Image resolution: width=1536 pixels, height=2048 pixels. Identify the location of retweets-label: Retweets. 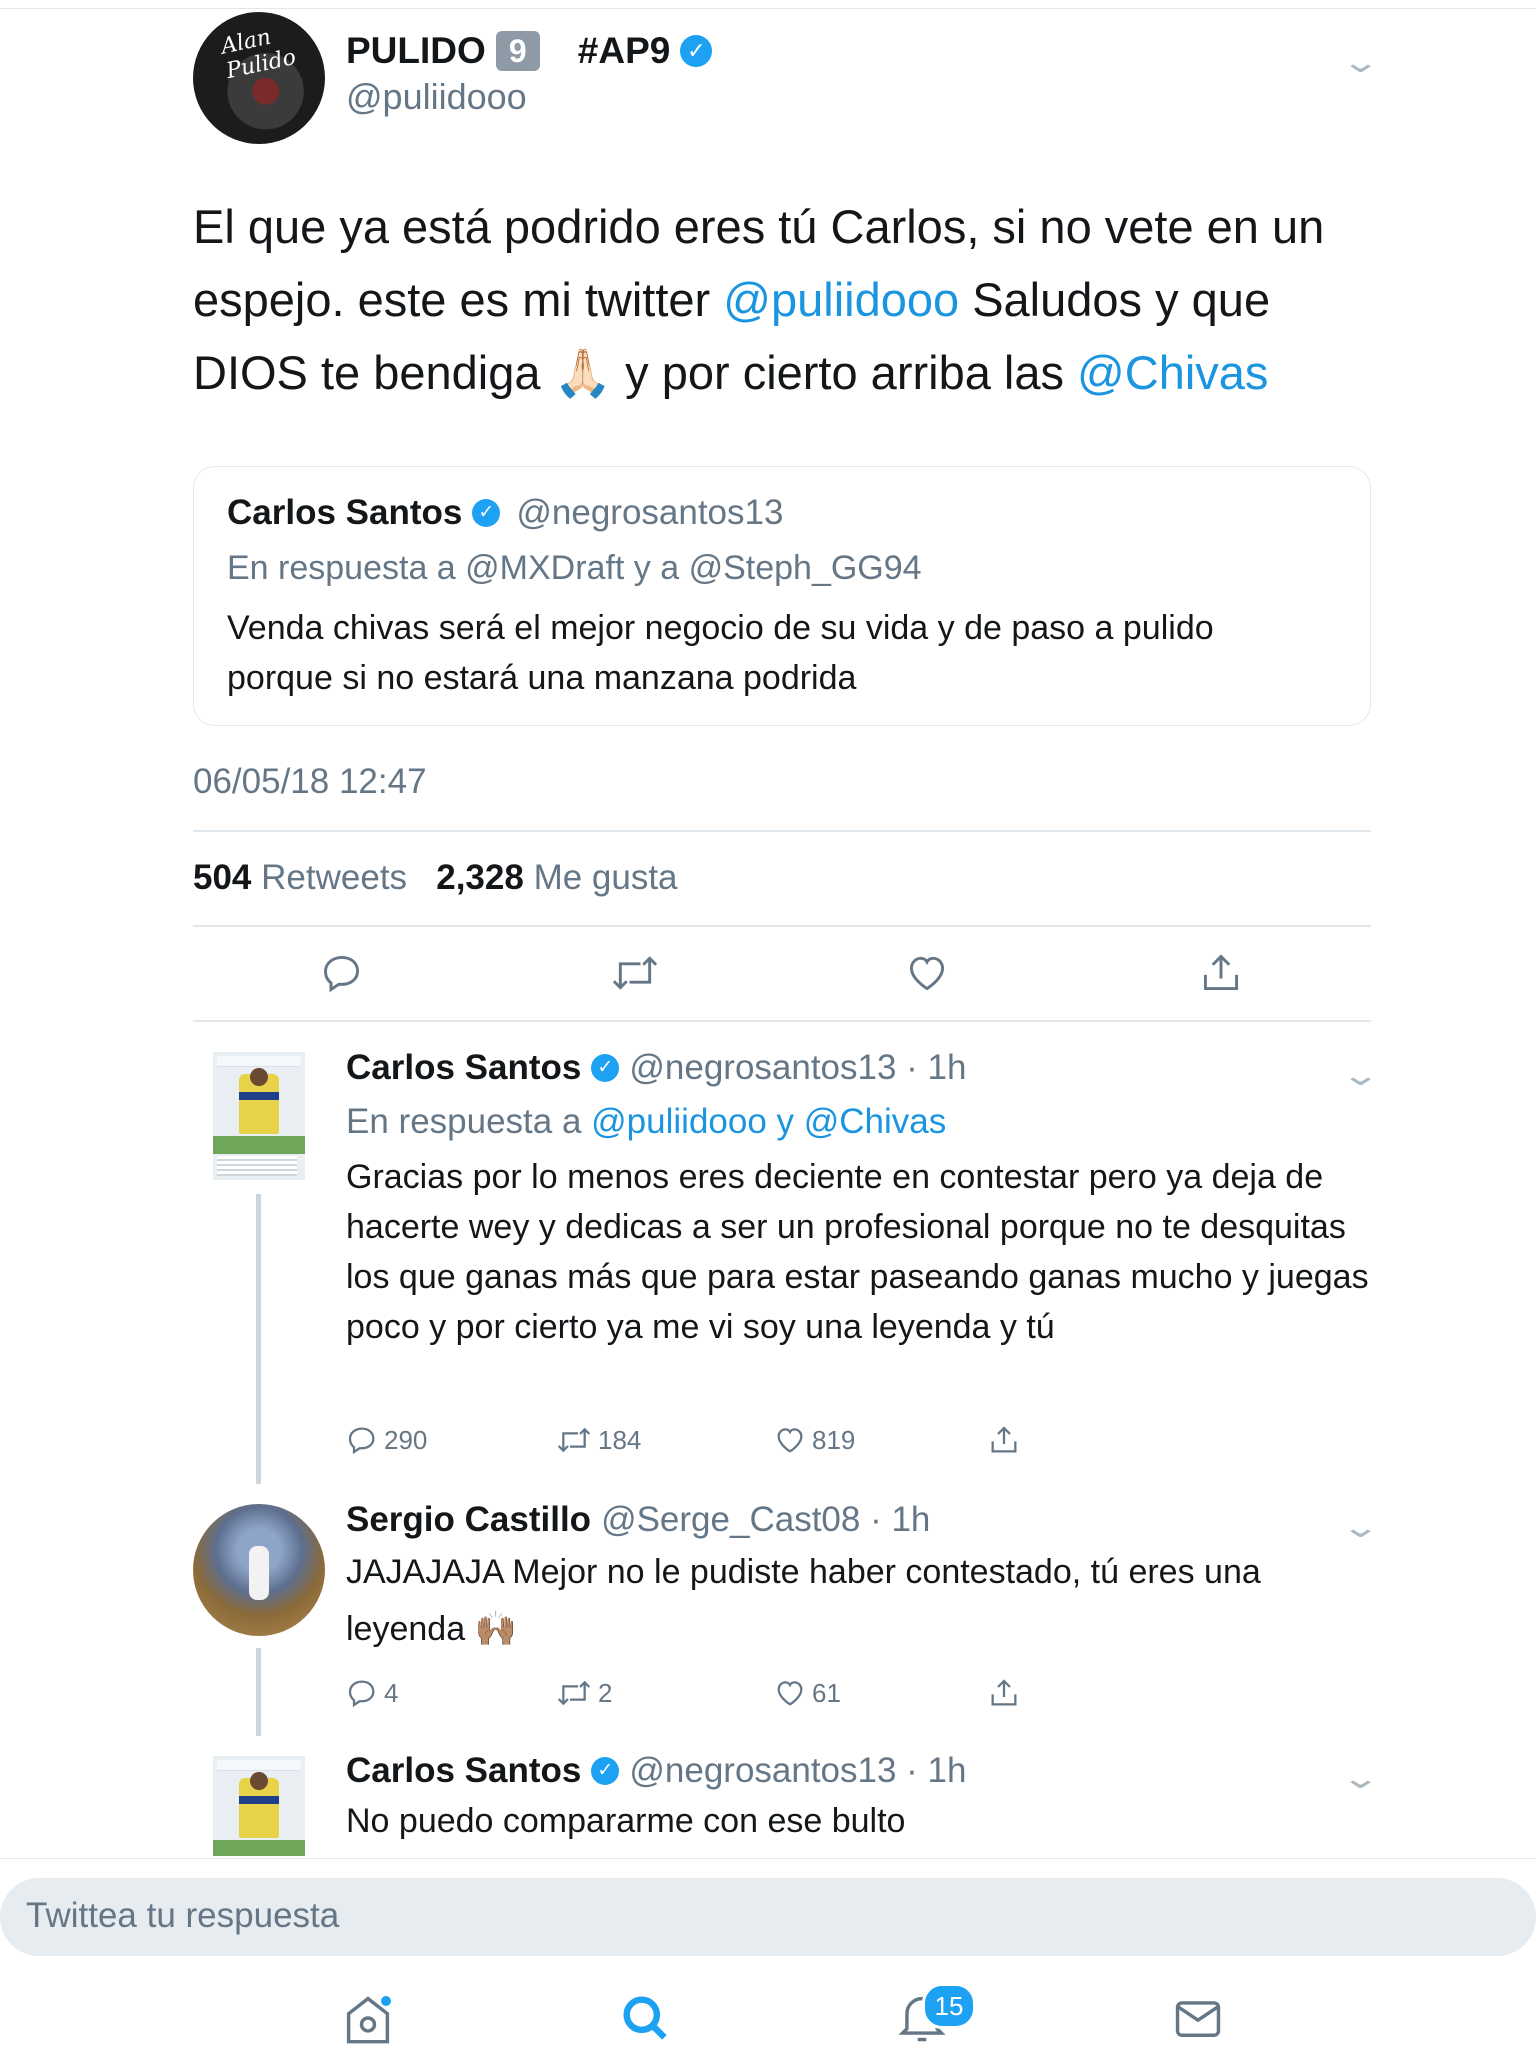
(334, 877).